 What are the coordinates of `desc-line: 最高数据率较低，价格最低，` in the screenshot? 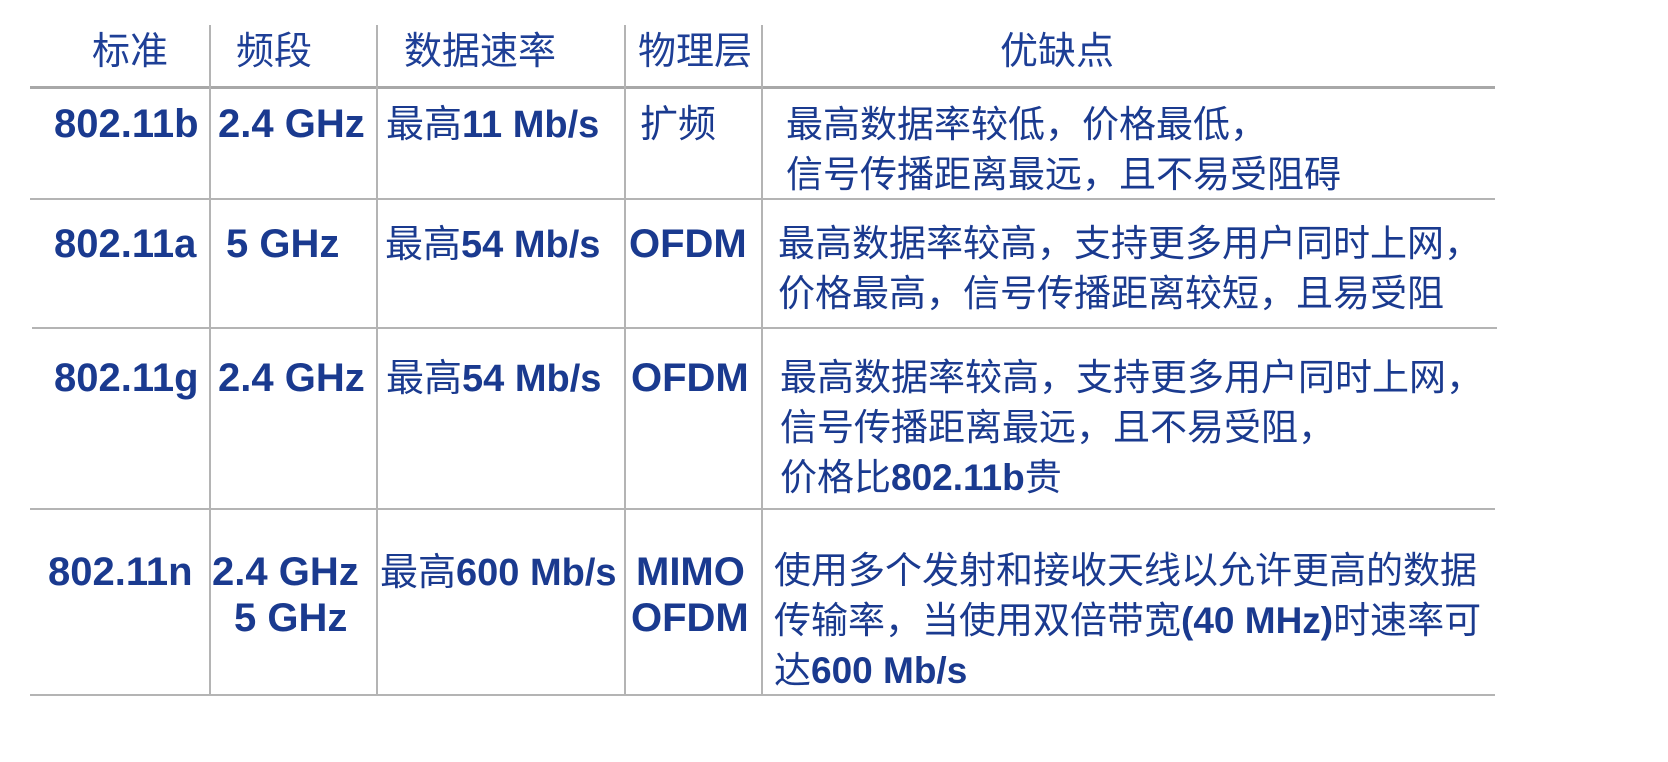 It's located at (1063, 125).